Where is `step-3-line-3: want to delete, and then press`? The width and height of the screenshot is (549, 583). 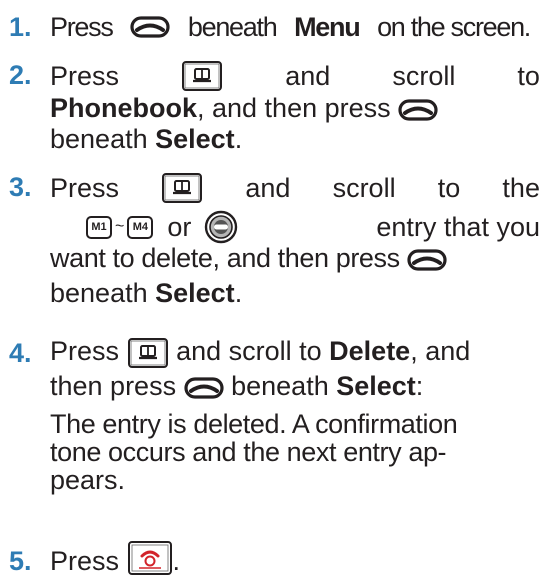
step-3-line-3: want to delete, and then press is located at coordinates (295, 258).